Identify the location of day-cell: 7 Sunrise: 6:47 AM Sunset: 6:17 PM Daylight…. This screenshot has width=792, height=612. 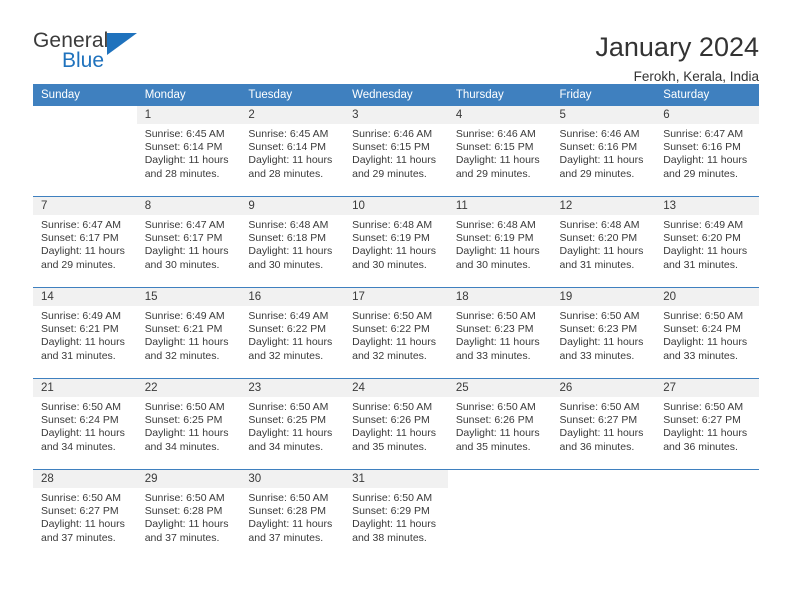
(85, 242).